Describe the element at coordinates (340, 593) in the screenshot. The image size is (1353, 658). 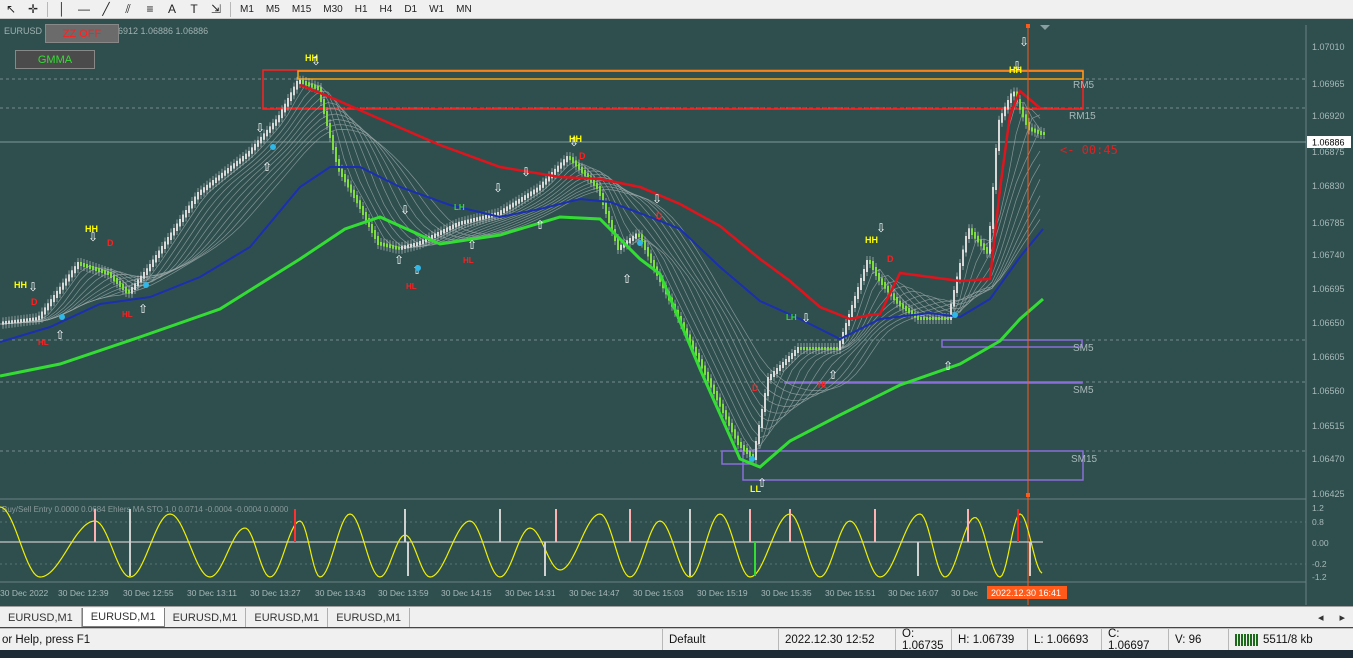
I see `time-axis-label: 30 Dec 13:43` at that location.